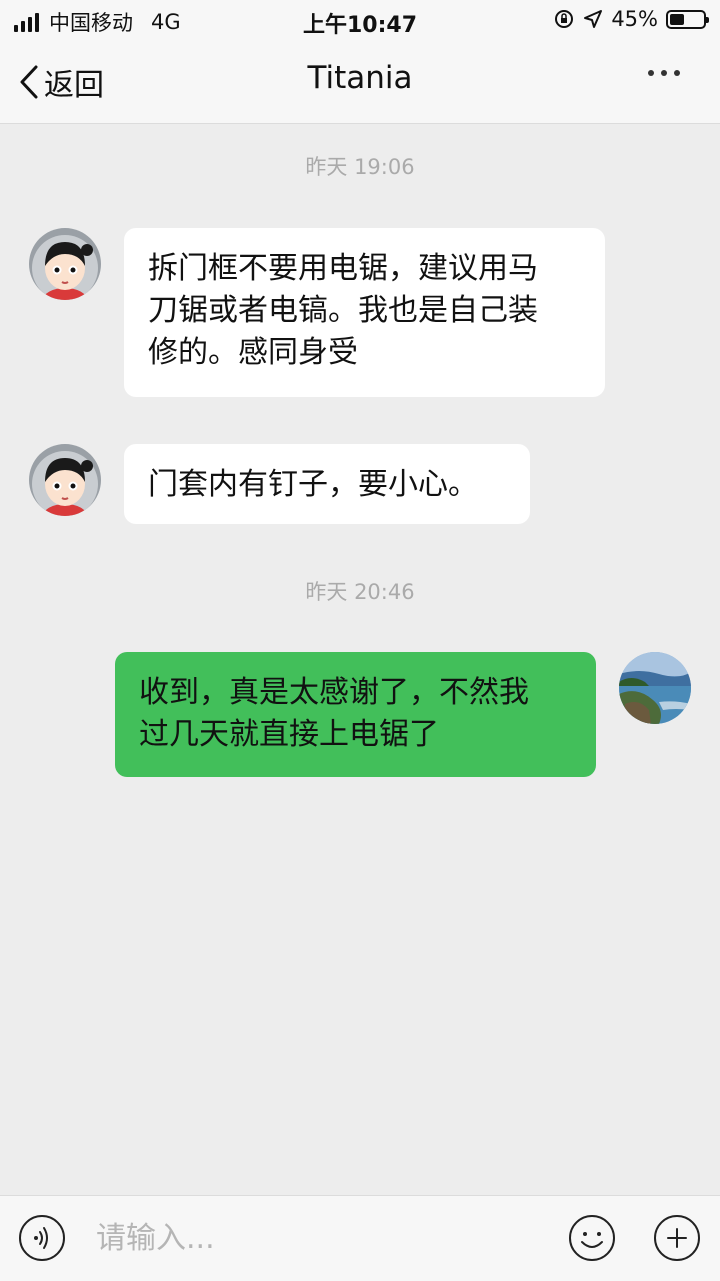 This screenshot has width=720, height=1281. What do you see at coordinates (360, 592) in the screenshot?
I see `timestamp: 昨天 20:46` at bounding box center [360, 592].